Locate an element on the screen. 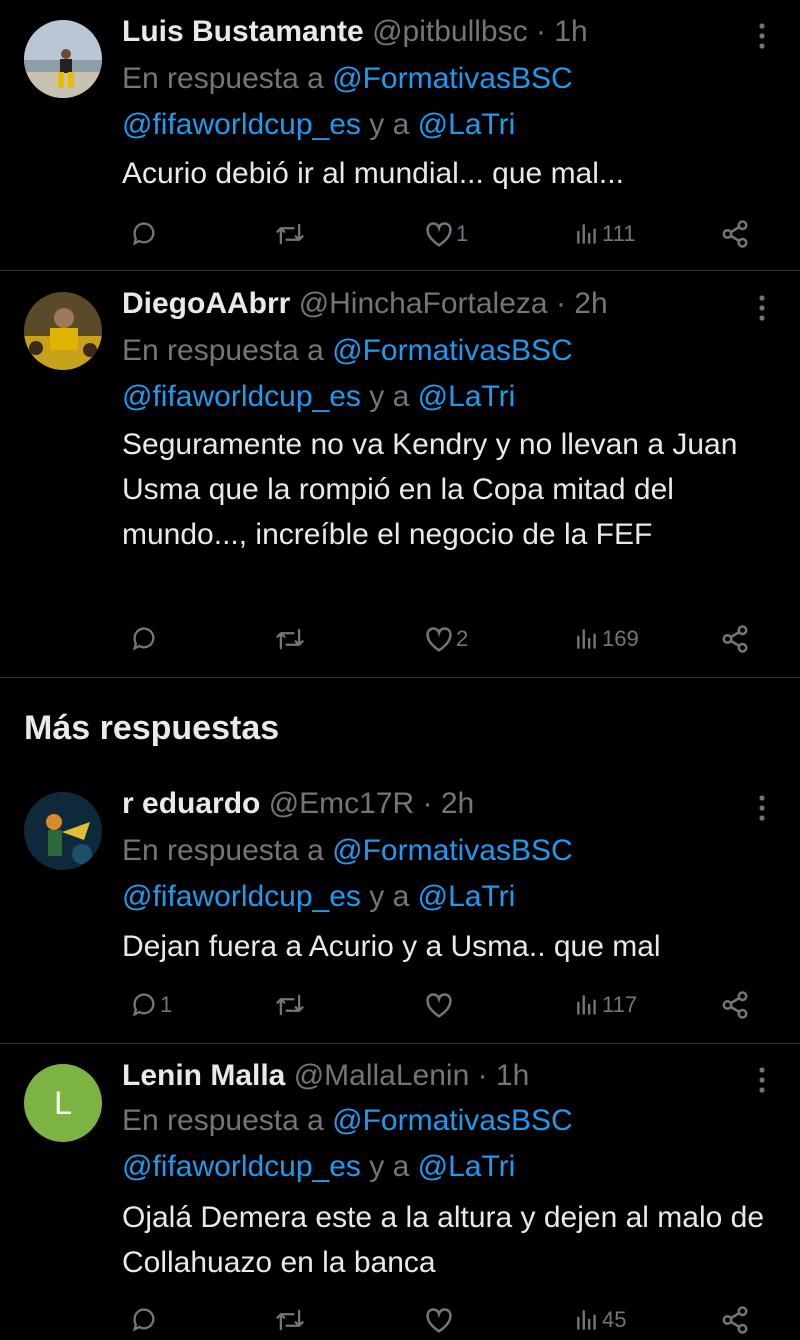 The width and height of the screenshot is (800, 1340). action-bar: 1 111 is located at coordinates (442, 234).